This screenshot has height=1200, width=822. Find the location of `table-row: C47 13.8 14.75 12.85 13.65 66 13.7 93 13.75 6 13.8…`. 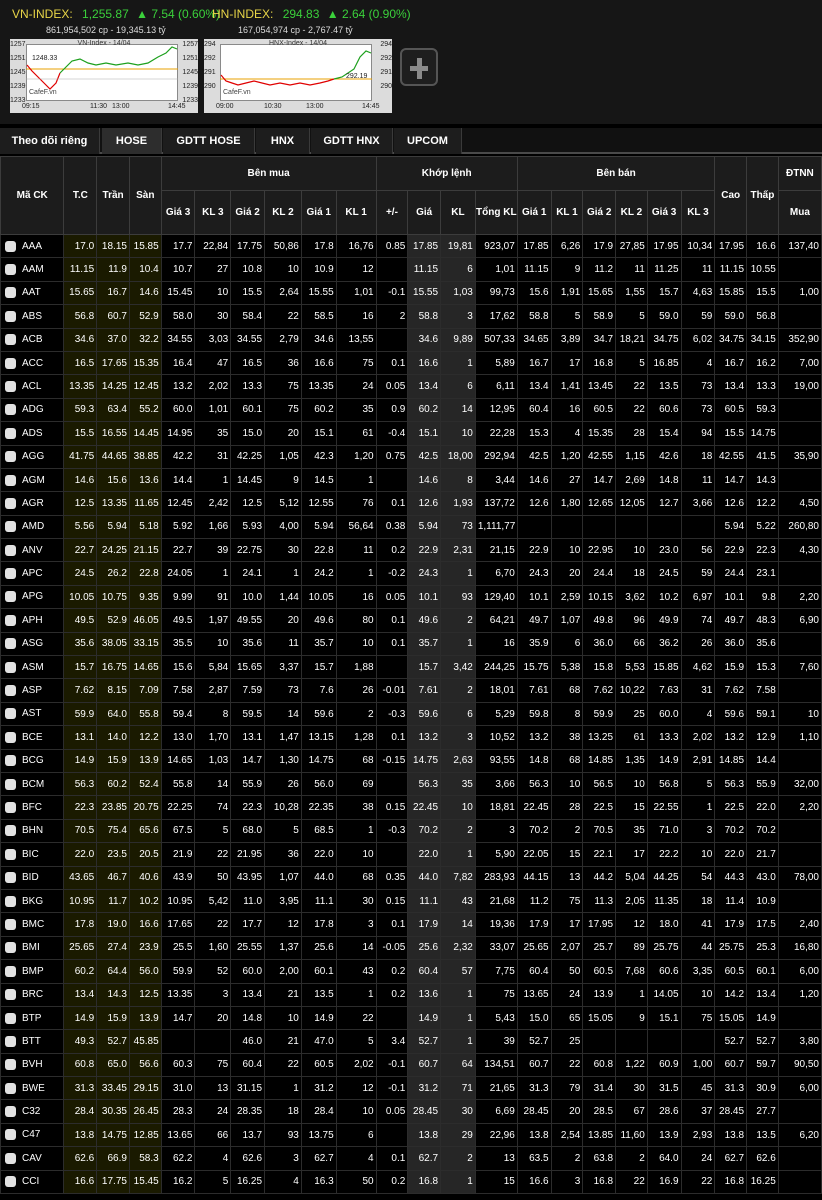

table-row: C47 13.8 14.75 12.85 13.65 66 13.7 93 13.75 6 13.8… is located at coordinates (411, 1135).